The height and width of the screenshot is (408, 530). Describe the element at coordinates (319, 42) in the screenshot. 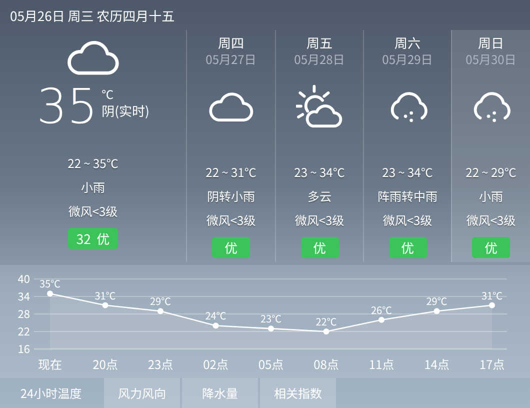

I see `weekday-label: 周五` at that location.